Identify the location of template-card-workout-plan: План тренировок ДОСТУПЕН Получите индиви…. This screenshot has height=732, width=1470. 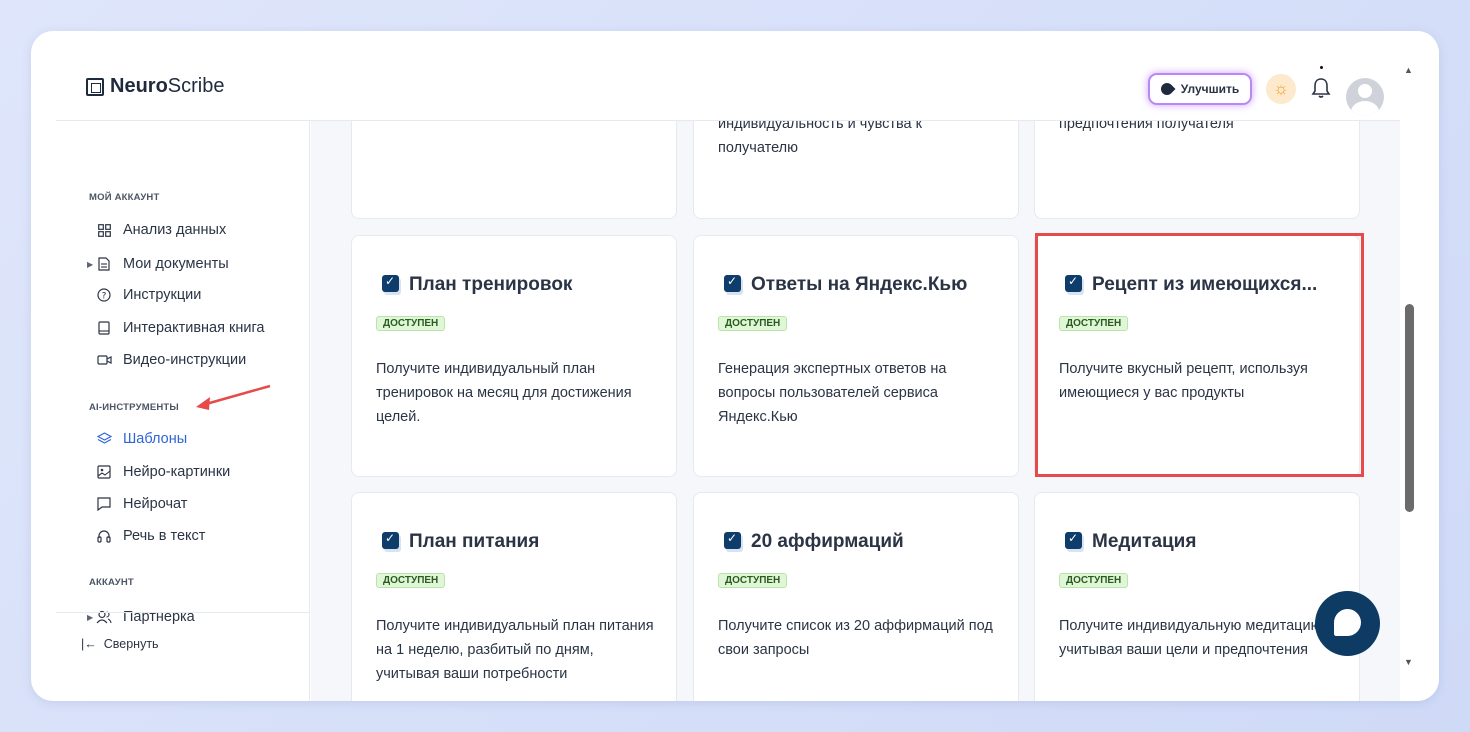
(514, 356).